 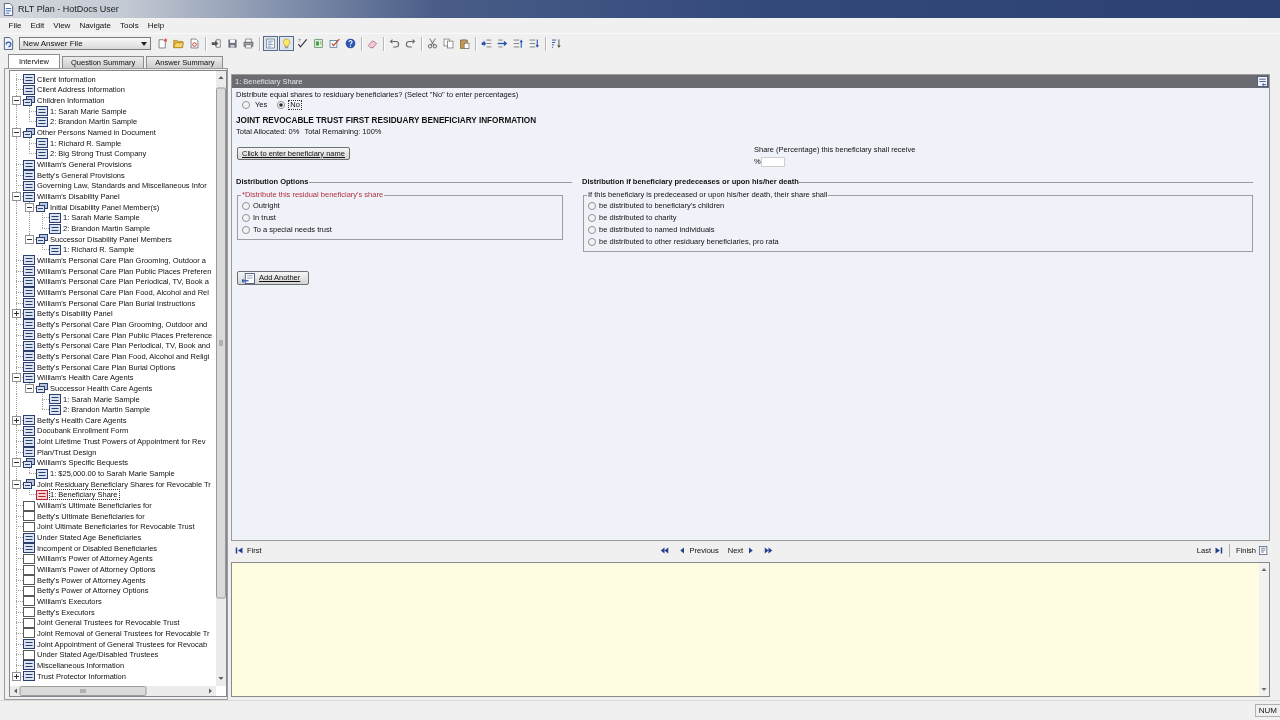 I want to click on caret-icon, so click(x=144, y=43).